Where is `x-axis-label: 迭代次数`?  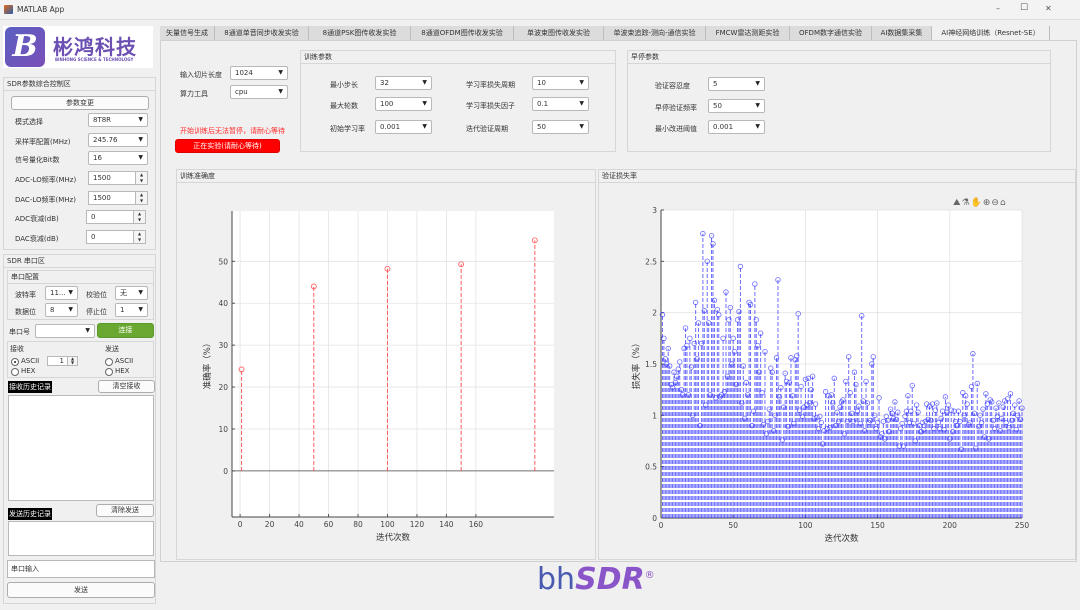
x-axis-label: 迭代次数 is located at coordinates (841, 538).